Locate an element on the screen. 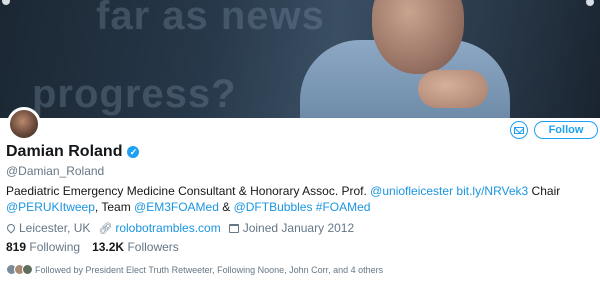  bio-hashtag-foamed: #FOAMed is located at coordinates (343, 207).